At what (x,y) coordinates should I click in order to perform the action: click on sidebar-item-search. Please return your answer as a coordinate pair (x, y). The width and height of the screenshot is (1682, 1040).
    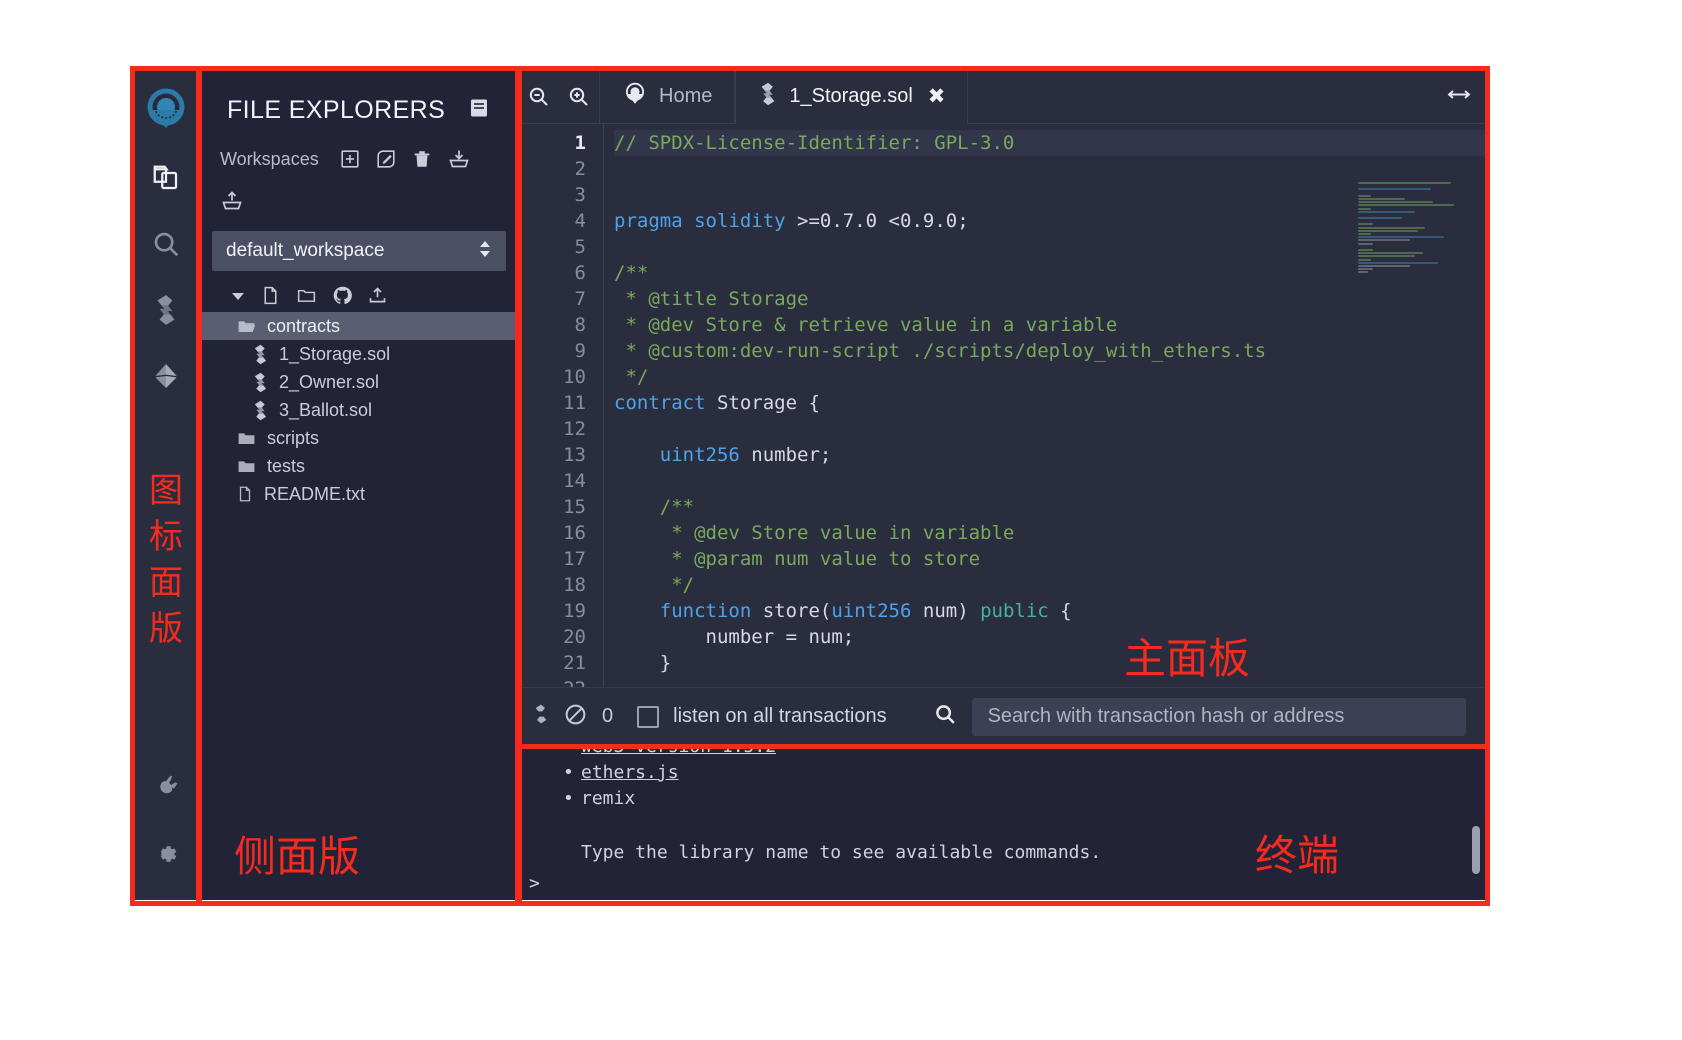
    Looking at the image, I should click on (166, 244).